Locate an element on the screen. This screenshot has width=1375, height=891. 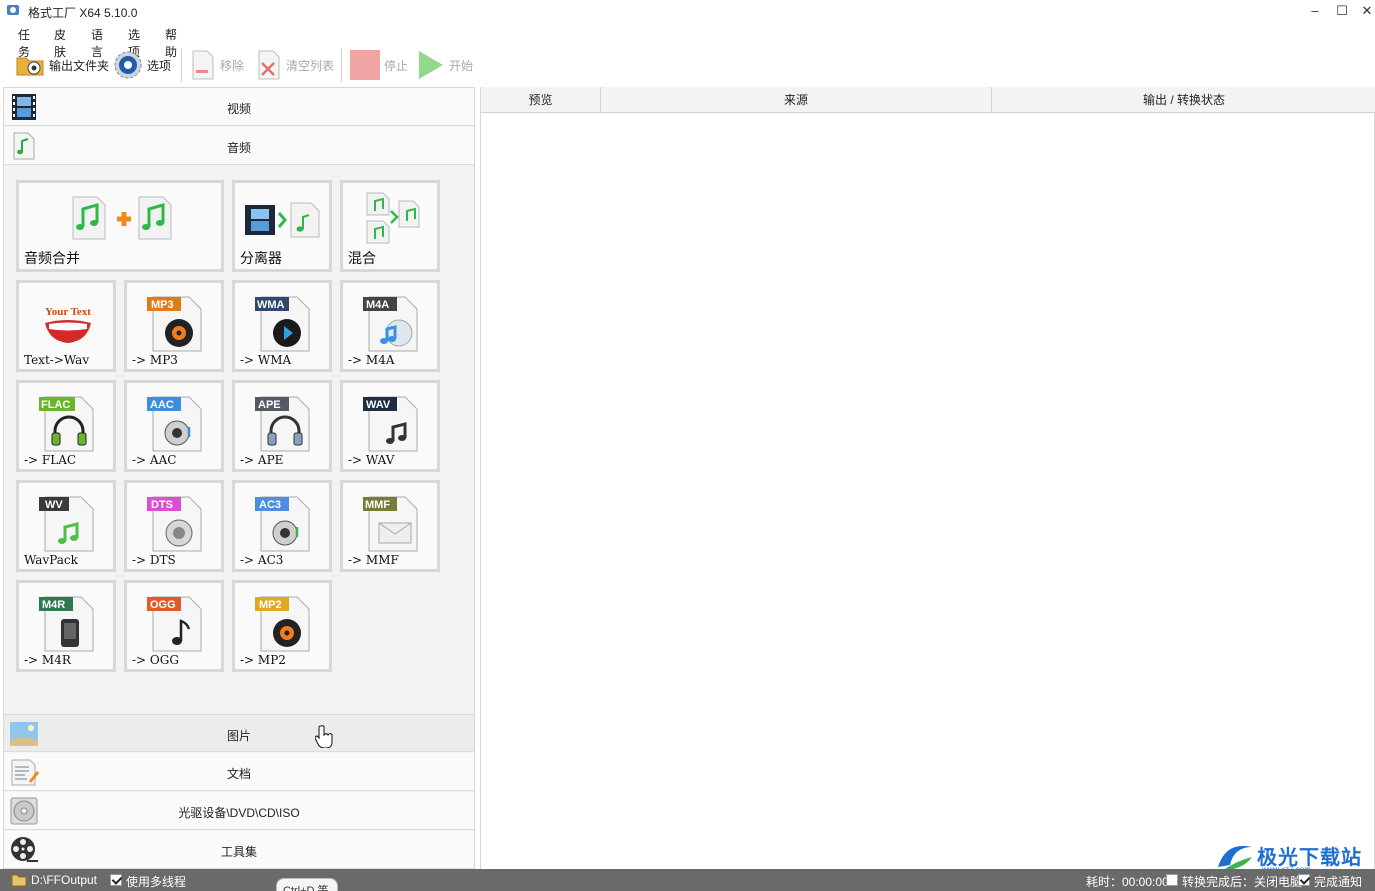
tile-audio-merge: 音频合并 is located at coordinates (120, 226).